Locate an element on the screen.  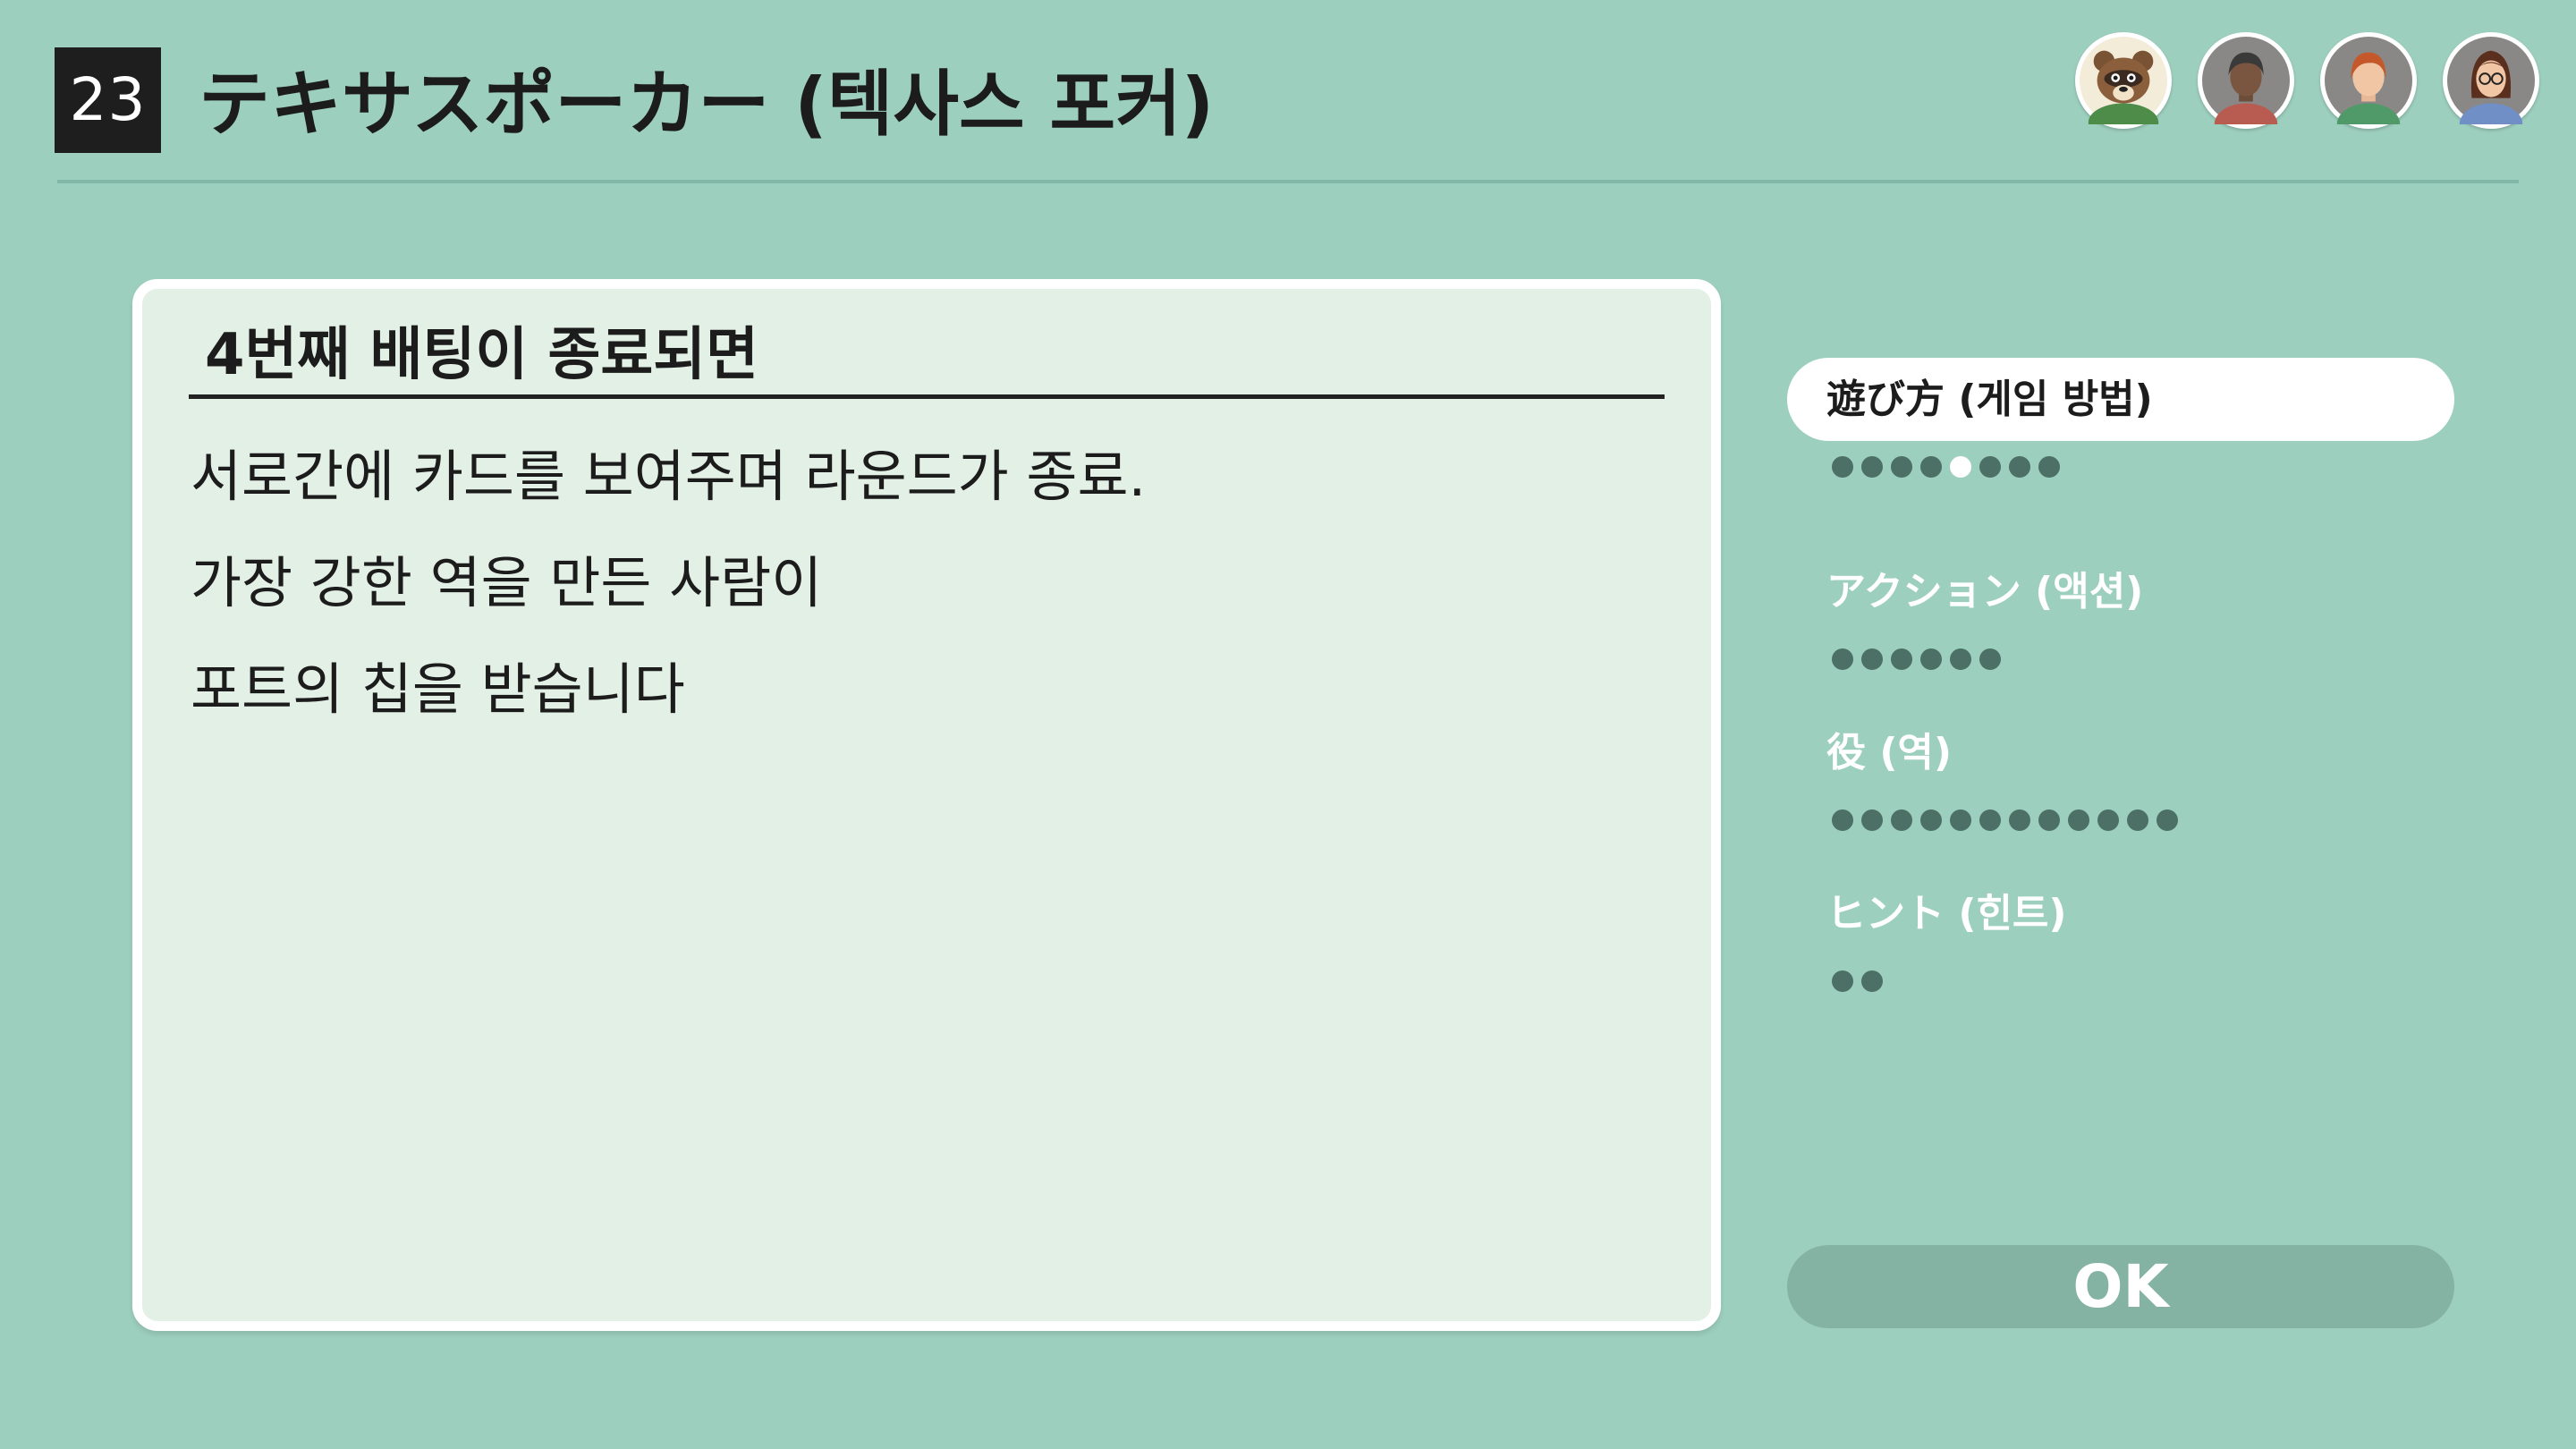
ok-button: OK is located at coordinates (2120, 1286).